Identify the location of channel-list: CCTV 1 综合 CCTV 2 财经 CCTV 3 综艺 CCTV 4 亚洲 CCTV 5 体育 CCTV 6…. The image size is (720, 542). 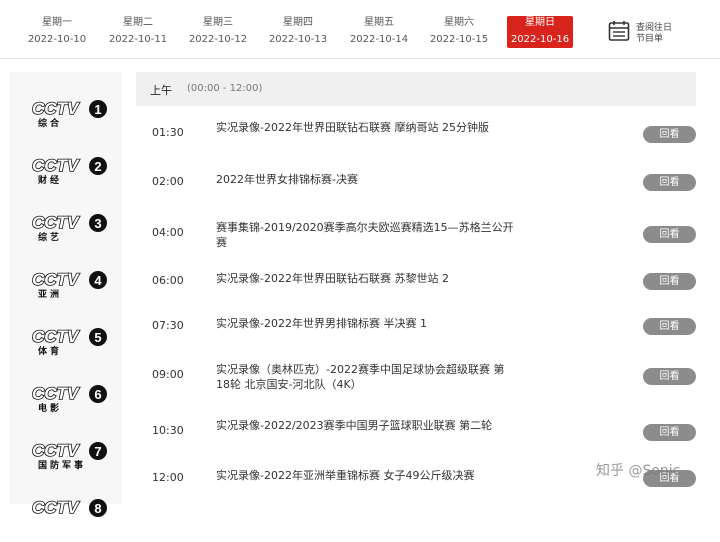
(66, 295).